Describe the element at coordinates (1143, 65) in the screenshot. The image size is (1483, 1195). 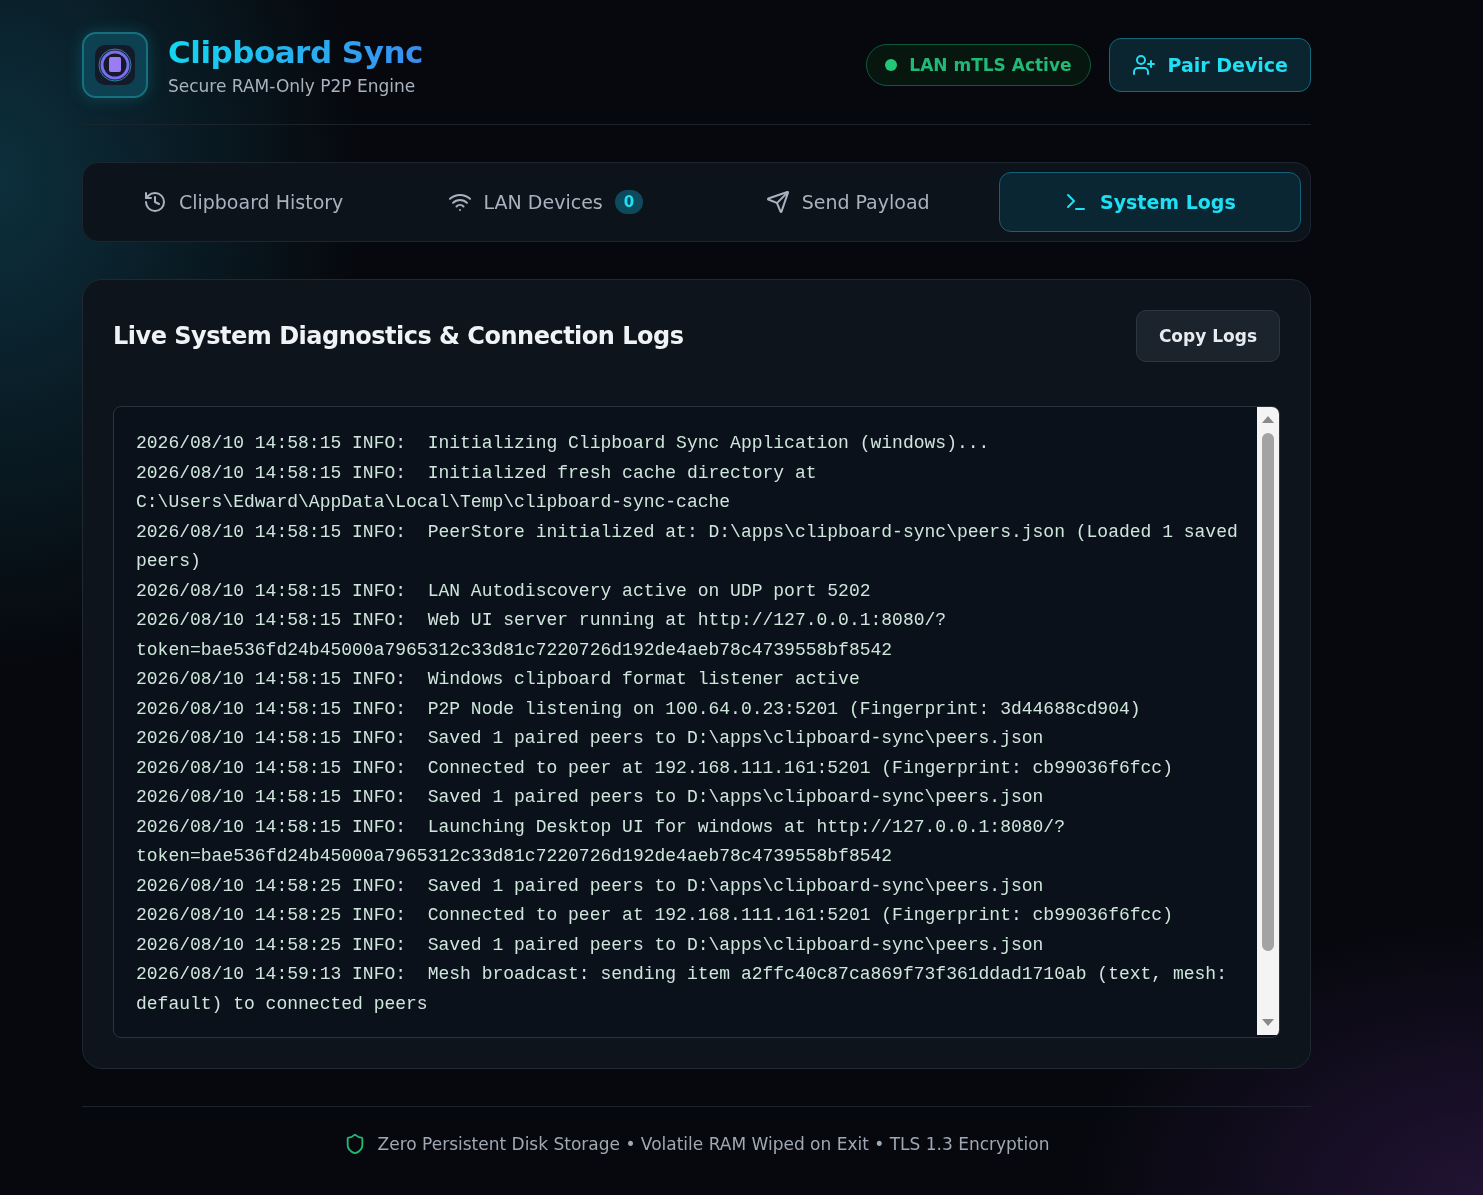
I see `add-user-icon` at that location.